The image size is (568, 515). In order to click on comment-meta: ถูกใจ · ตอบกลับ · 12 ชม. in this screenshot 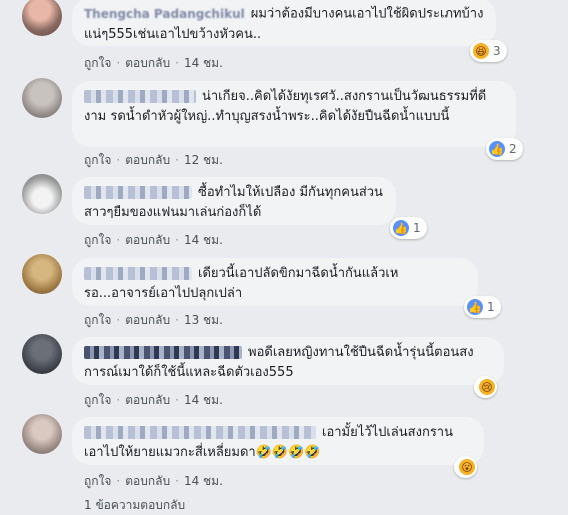, I will do `click(153, 160)`.